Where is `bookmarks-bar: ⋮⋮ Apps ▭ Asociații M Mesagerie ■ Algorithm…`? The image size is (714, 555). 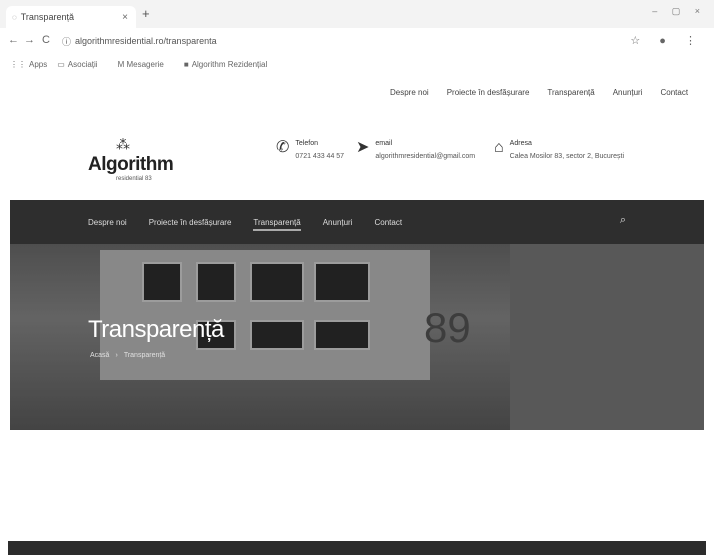
bookmarks-bar: ⋮⋮ Apps ▭ Asociații M Mesagerie ■ Algorithm… is located at coordinates (357, 64).